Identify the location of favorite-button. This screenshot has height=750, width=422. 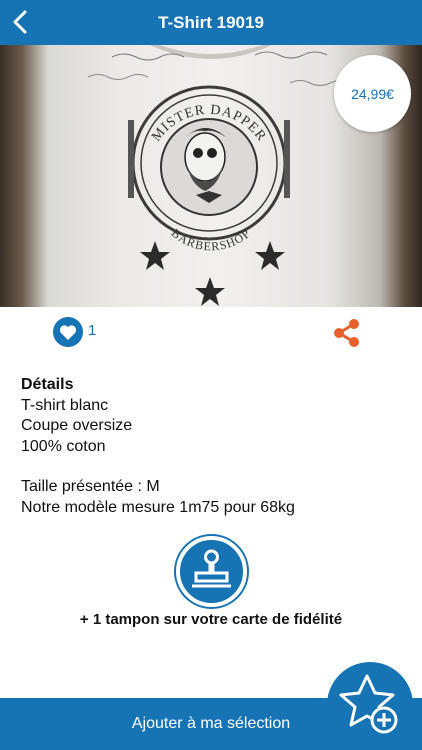
(370, 705).